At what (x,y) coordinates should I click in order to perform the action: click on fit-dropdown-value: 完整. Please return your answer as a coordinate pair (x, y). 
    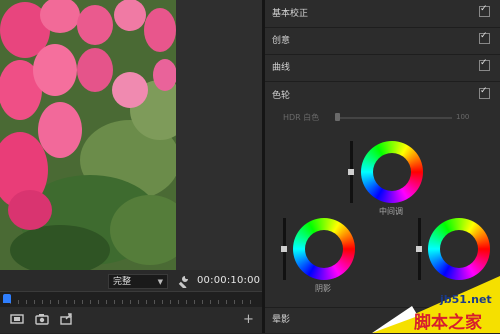
    Looking at the image, I should click on (122, 282).